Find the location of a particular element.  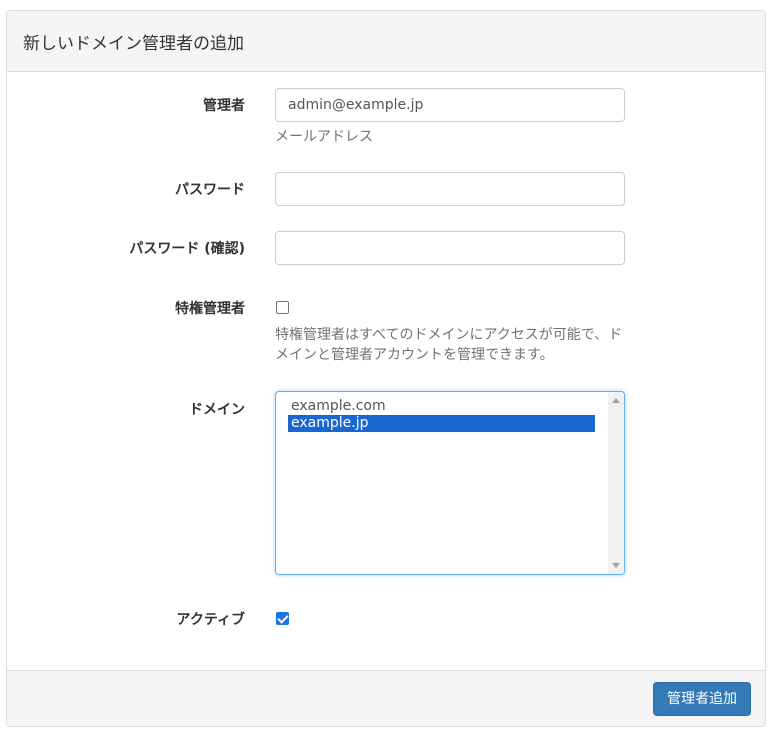

panel-heading: 新しいドメイン管理者の追加 is located at coordinates (386, 41).